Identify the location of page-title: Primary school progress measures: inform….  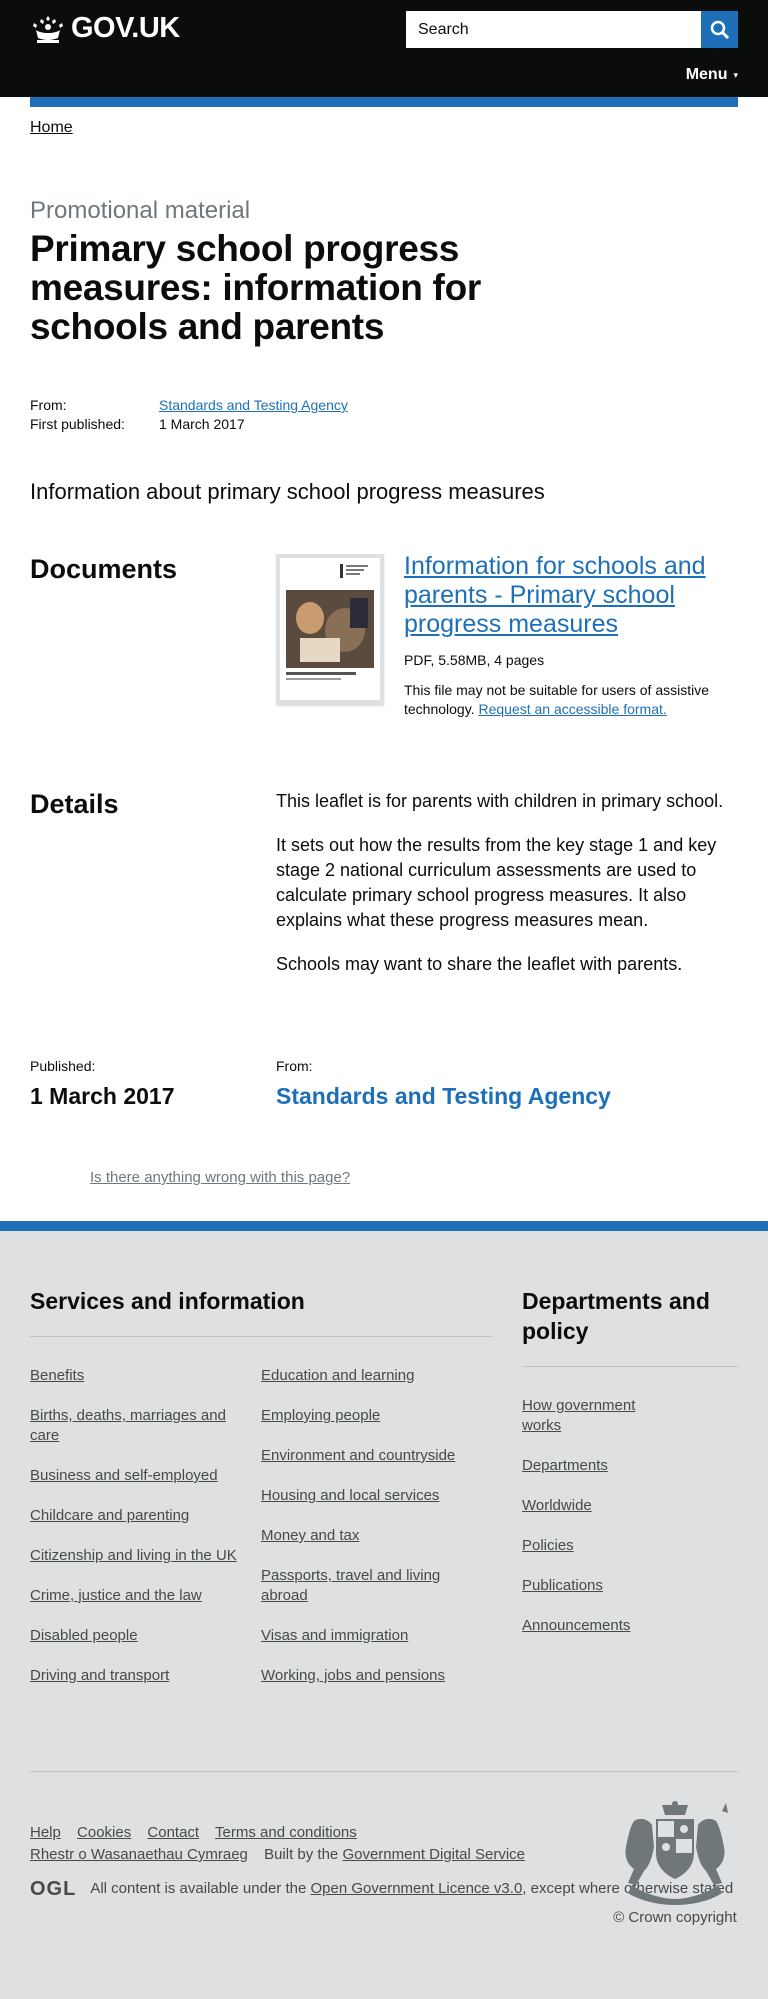
(255, 287).